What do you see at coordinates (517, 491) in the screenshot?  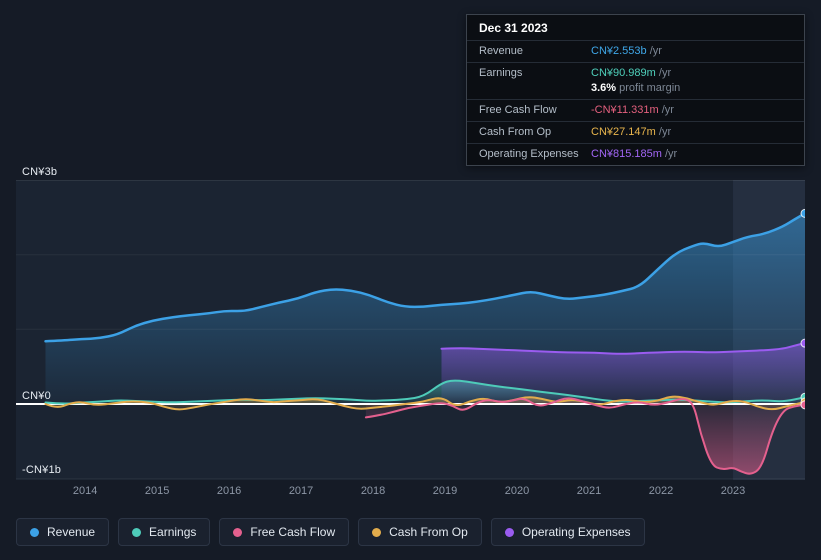 I see `x-axis-label-2020: 2020` at bounding box center [517, 491].